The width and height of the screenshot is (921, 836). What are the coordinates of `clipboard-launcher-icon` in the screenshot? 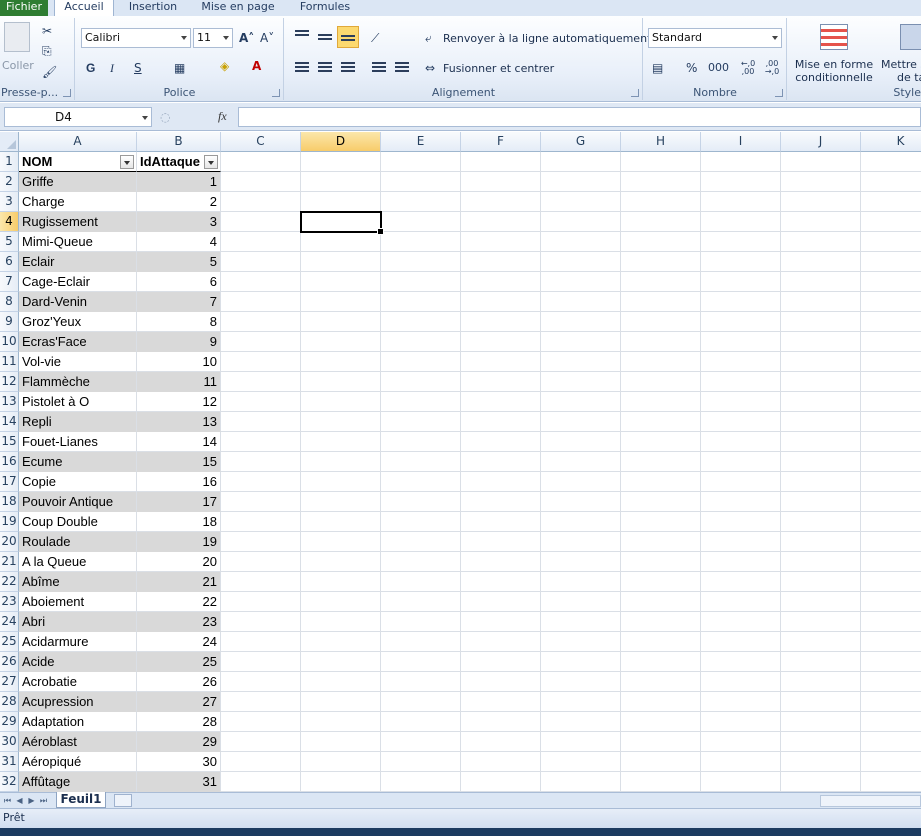 It's located at (67, 93).